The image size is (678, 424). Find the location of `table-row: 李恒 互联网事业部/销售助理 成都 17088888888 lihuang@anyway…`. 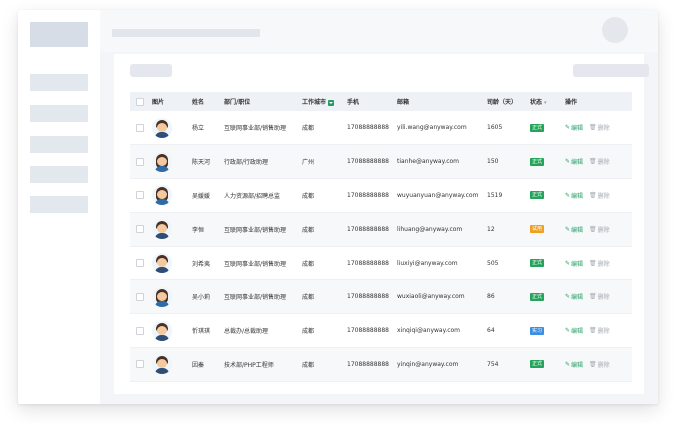

table-row: 李恒 互联网事业部/销售助理 成都 17088888888 lihuang@anyway… is located at coordinates (381, 229).